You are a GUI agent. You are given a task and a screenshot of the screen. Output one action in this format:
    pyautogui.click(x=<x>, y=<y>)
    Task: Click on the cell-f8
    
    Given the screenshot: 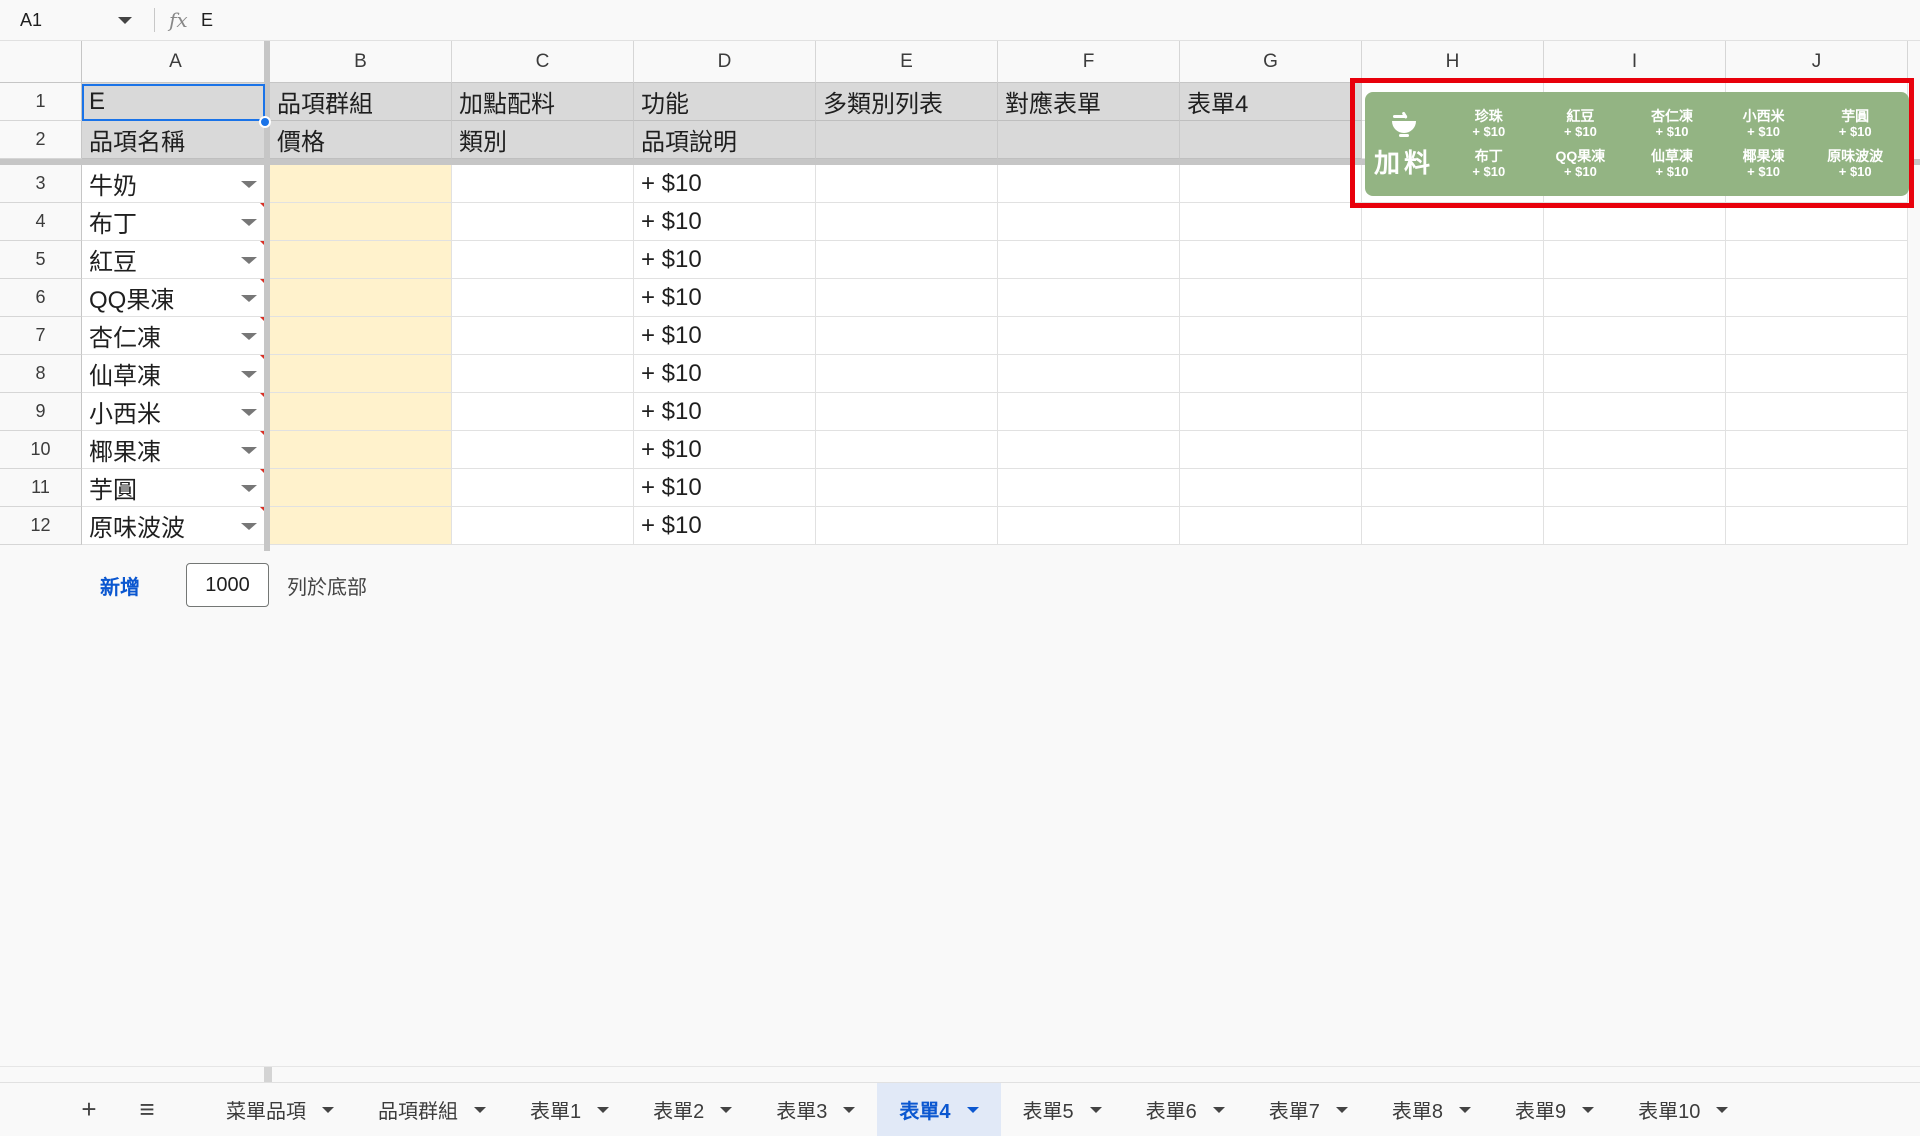 What is the action you would take?
    pyautogui.click(x=1089, y=374)
    